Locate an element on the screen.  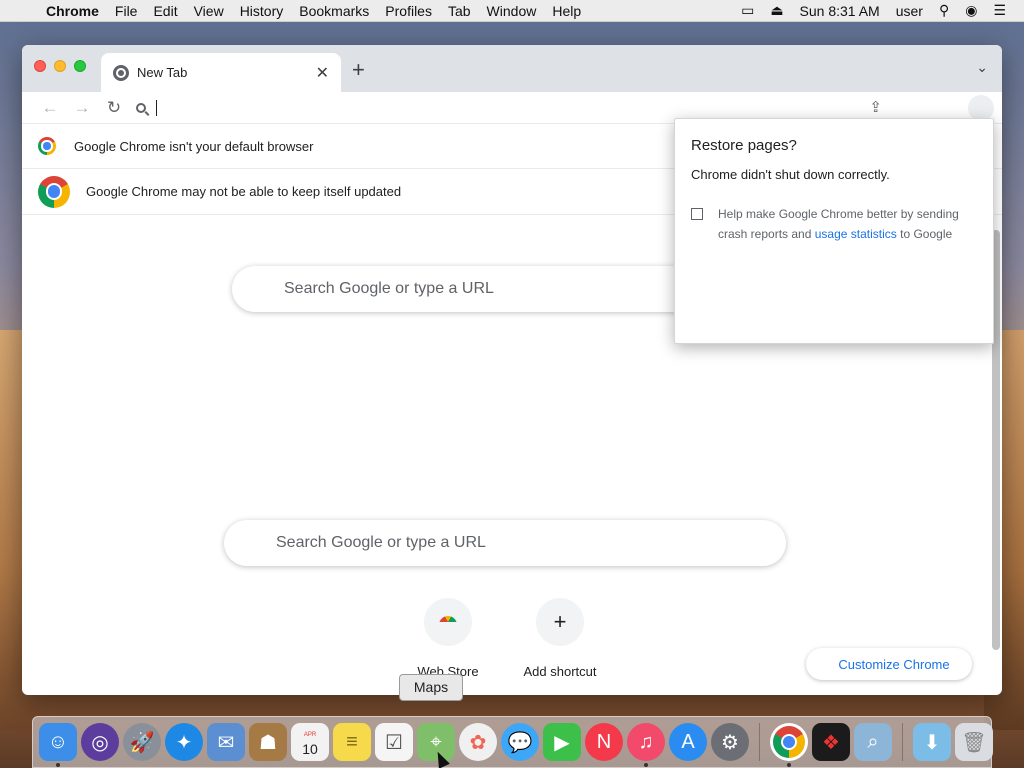
close-tab-icon: ✕ is located at coordinates (322, 73).